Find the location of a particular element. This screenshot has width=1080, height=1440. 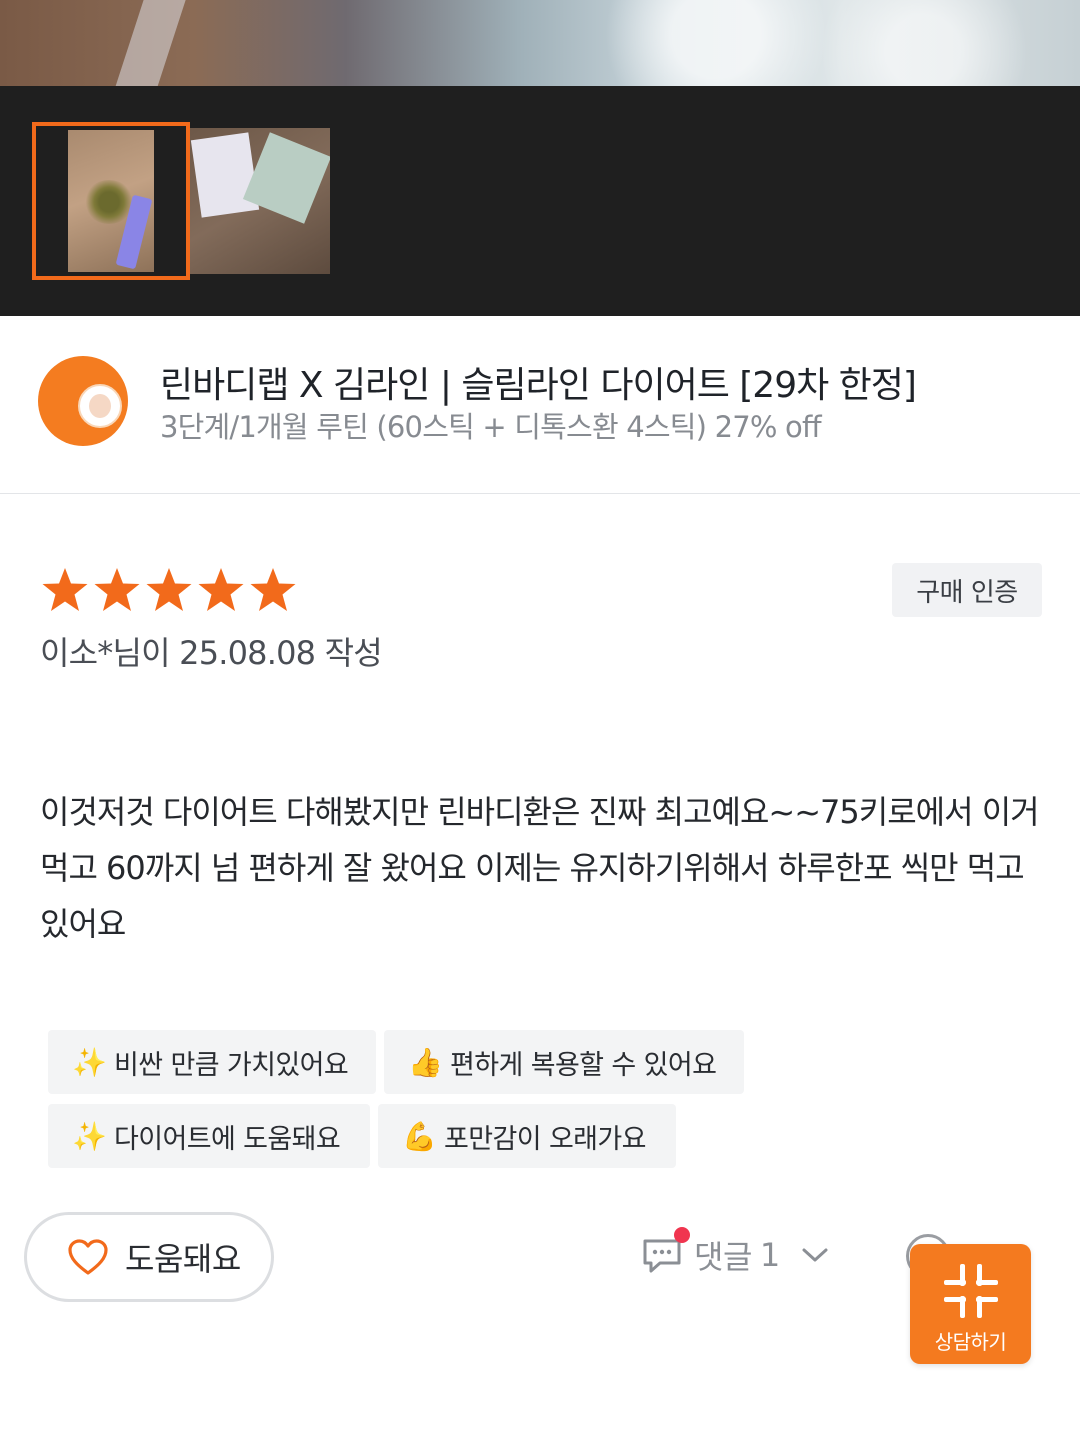

helpful-button: 도움돼요 is located at coordinates (149, 1257).